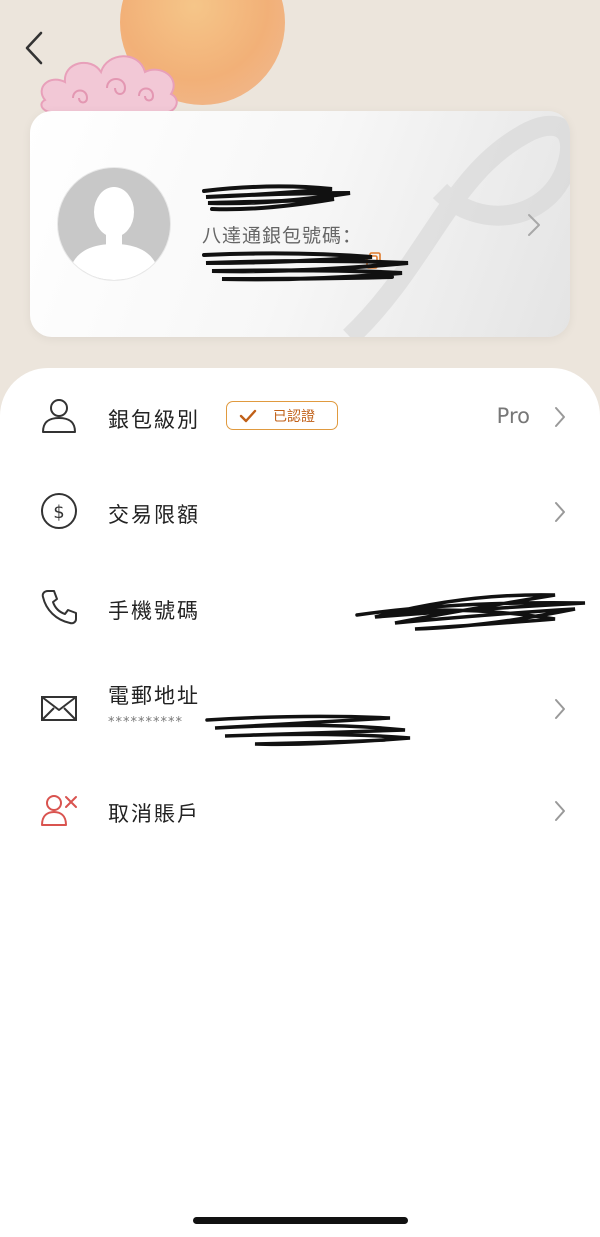 Image resolution: width=600 pixels, height=1237 pixels. I want to click on wallet-number-label: 八達通銀包號碼：, so click(282, 236).